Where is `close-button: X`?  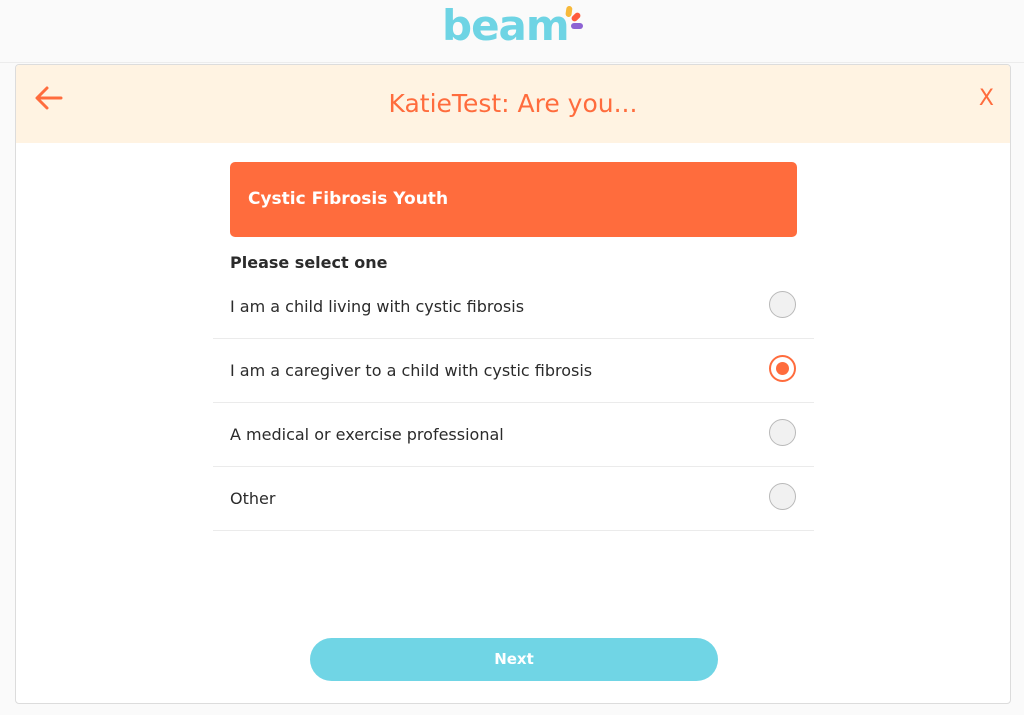
close-button: X is located at coordinates (986, 99).